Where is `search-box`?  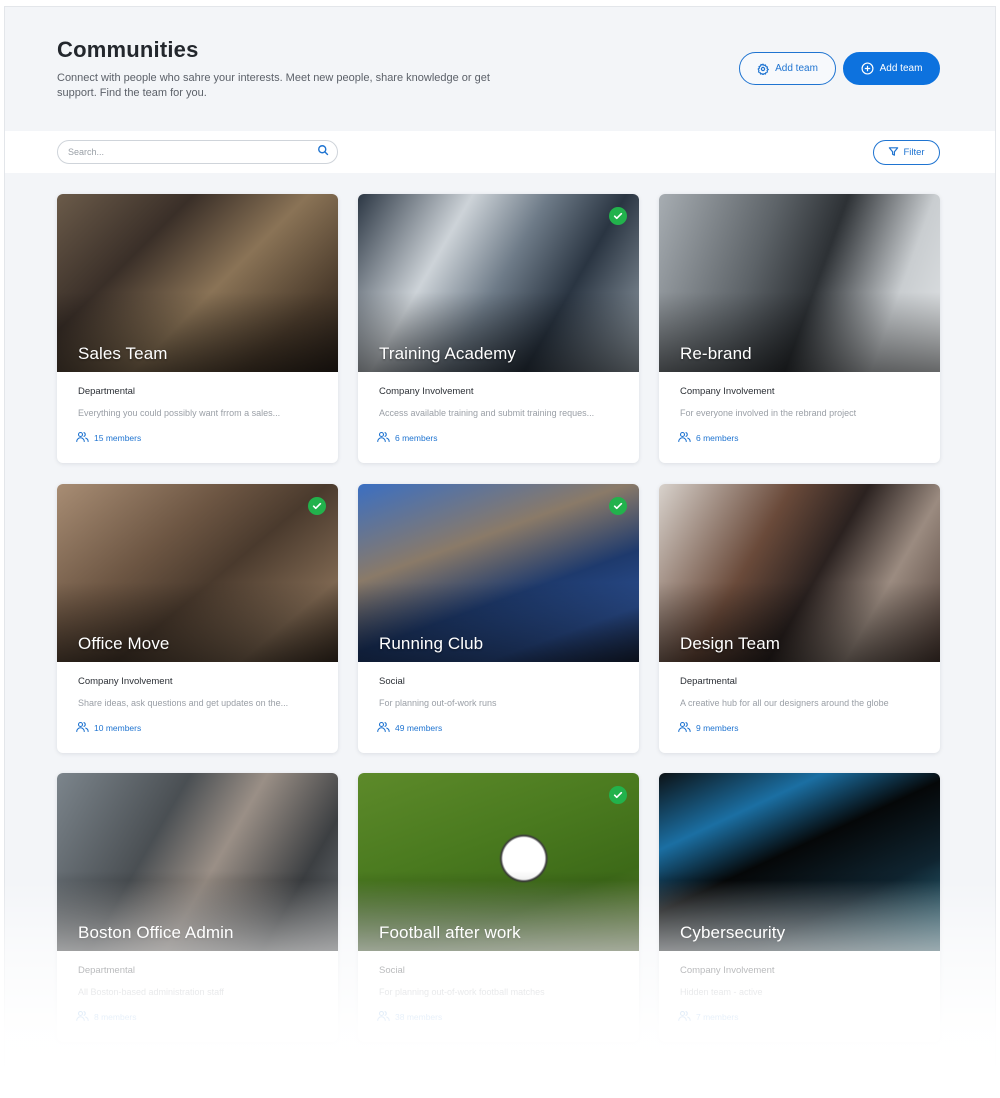 search-box is located at coordinates (197, 152).